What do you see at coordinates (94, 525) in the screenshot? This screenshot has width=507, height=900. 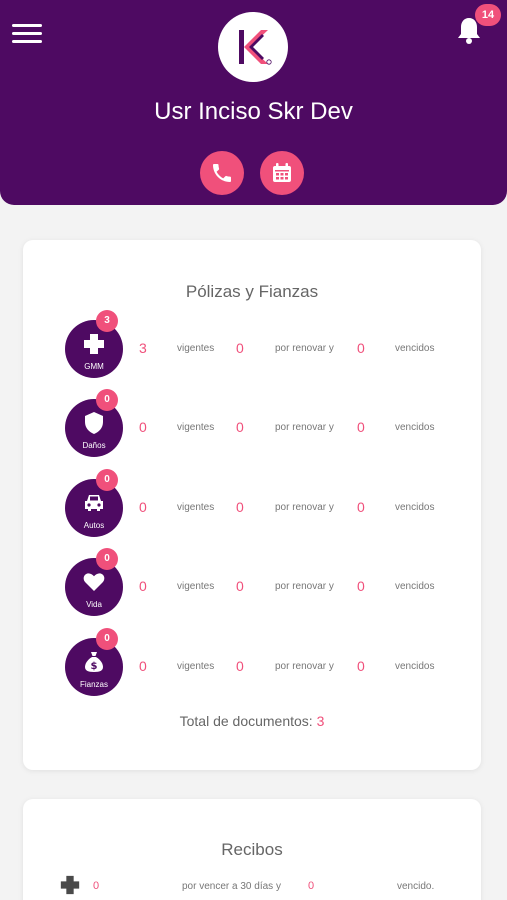 I see `category-label: Autos` at bounding box center [94, 525].